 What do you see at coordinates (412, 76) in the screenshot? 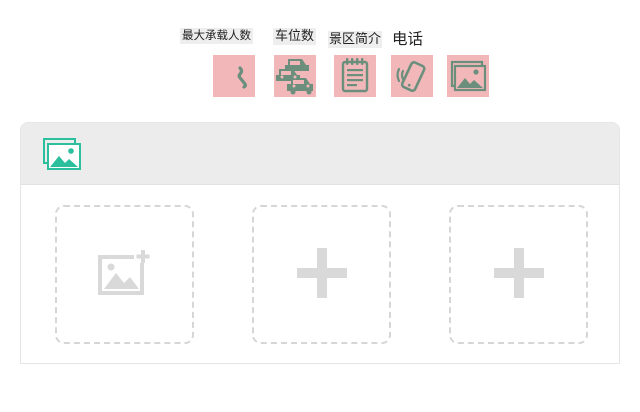
I see `vibrating-phone-icon` at bounding box center [412, 76].